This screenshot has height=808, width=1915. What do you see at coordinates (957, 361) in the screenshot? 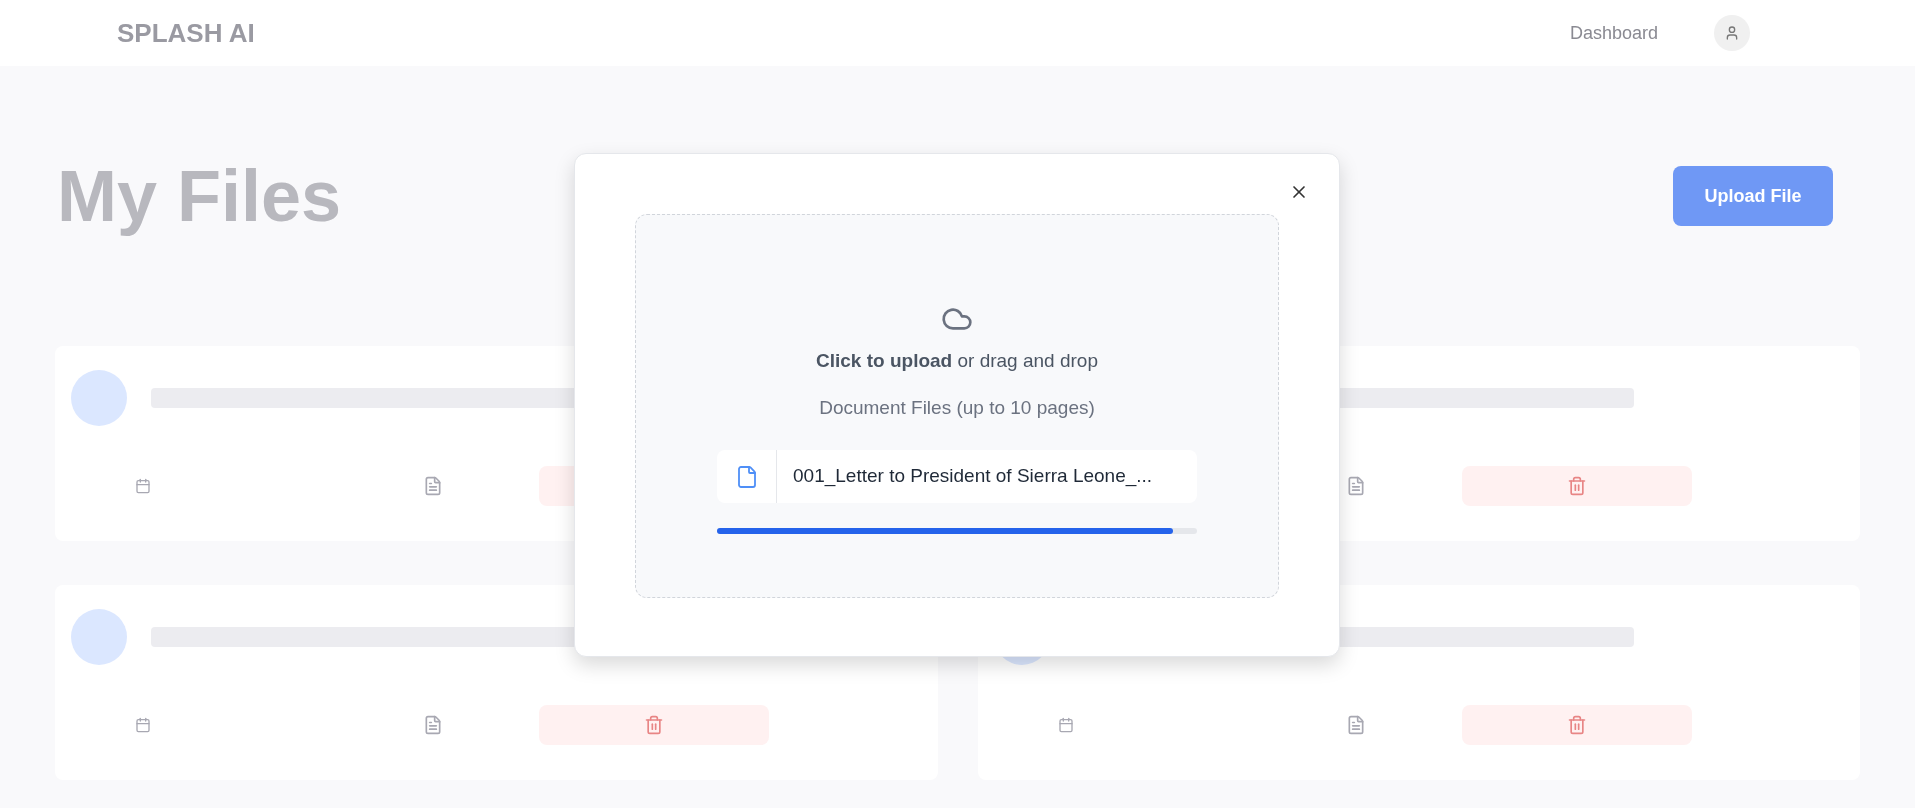
I see `upload-prompt: Click to upload or drag and drop` at bounding box center [957, 361].